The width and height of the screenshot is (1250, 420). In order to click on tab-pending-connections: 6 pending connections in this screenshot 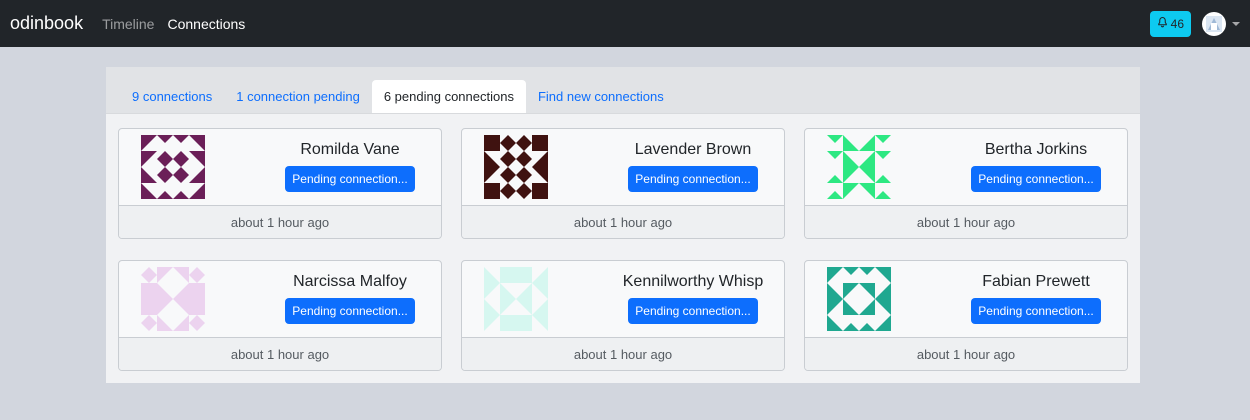, I will do `click(448, 96)`.